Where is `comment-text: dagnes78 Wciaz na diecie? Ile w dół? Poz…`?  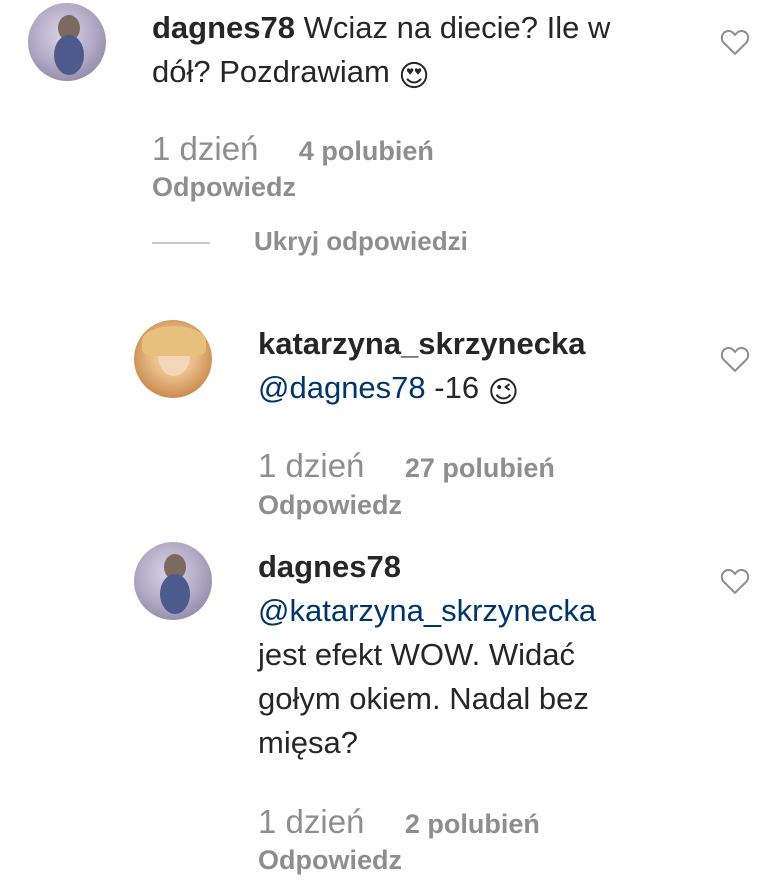
comment-text: dagnes78 Wciaz na diecie? Ile w dół? Poz… is located at coordinates (422, 52).